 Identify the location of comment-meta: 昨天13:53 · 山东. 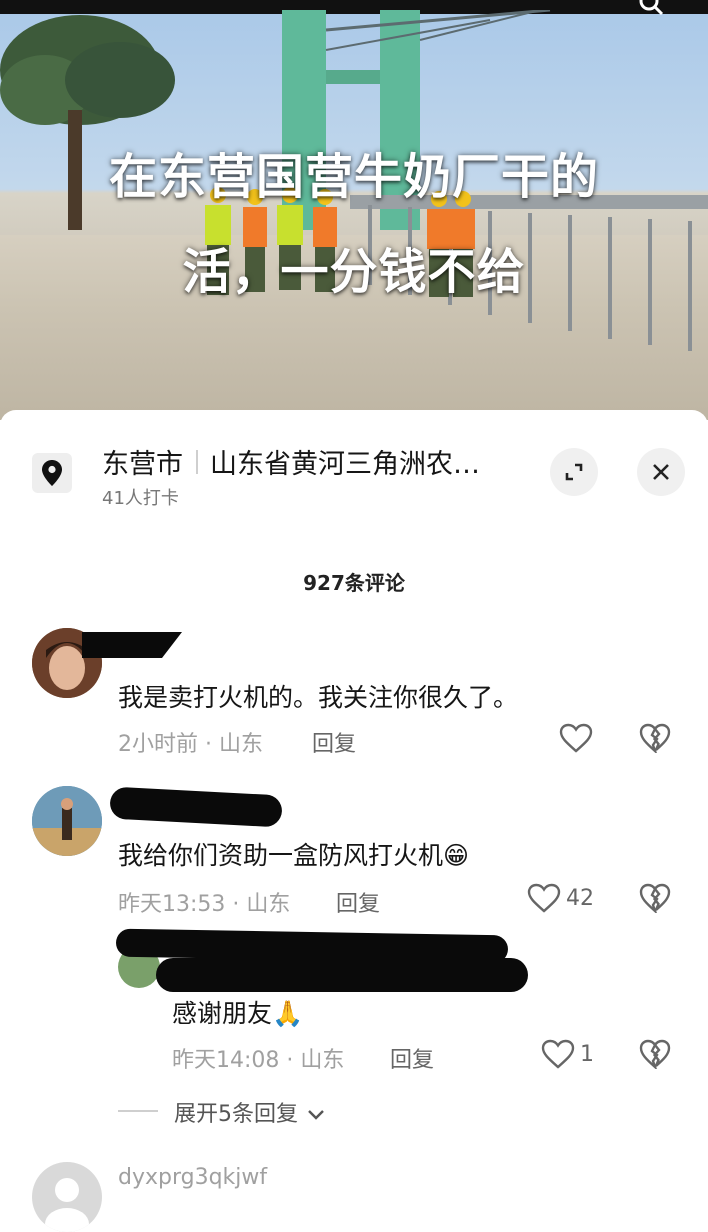
(204, 904).